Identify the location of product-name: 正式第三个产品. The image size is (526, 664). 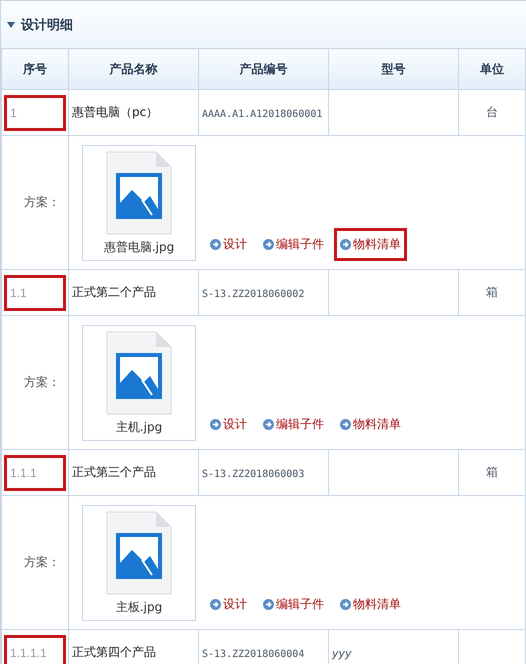
(114, 472).